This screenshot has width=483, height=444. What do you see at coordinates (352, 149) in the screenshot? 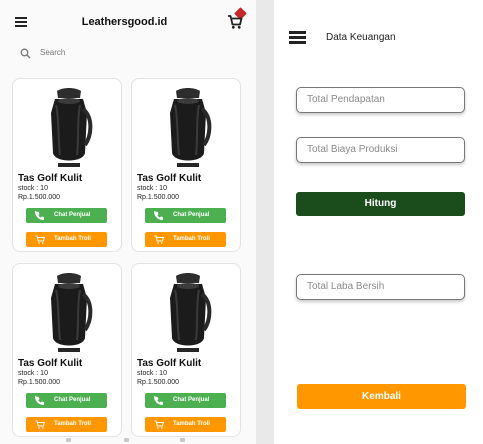
I see `total-biaya-produksi-placeholder: Total Biaya Produksi` at bounding box center [352, 149].